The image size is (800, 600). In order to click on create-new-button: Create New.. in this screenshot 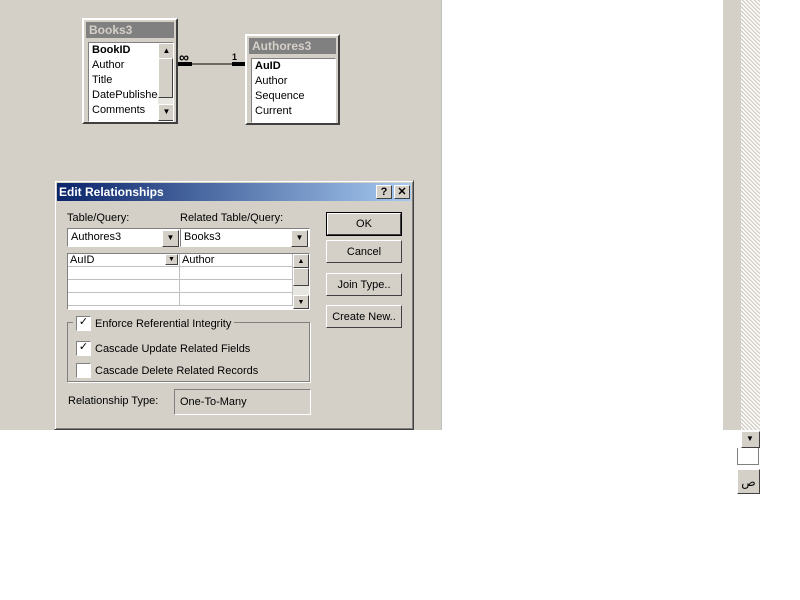, I will do `click(364, 316)`.